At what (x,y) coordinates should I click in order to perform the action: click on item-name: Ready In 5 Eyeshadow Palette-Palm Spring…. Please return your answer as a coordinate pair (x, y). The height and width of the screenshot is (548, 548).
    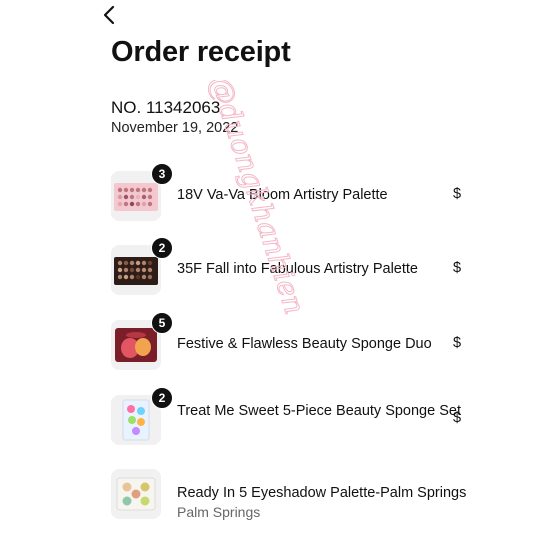
    Looking at the image, I should click on (322, 493).